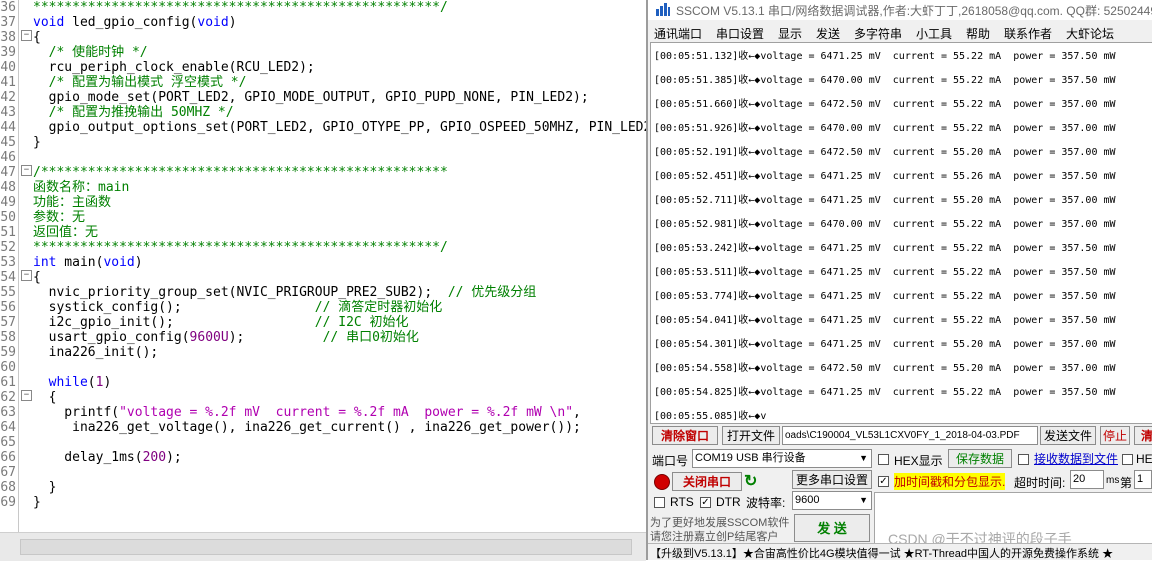 The height and width of the screenshot is (561, 1152). What do you see at coordinates (88, 262) in the screenshot?
I see `code-line: int main(void)` at bounding box center [88, 262].